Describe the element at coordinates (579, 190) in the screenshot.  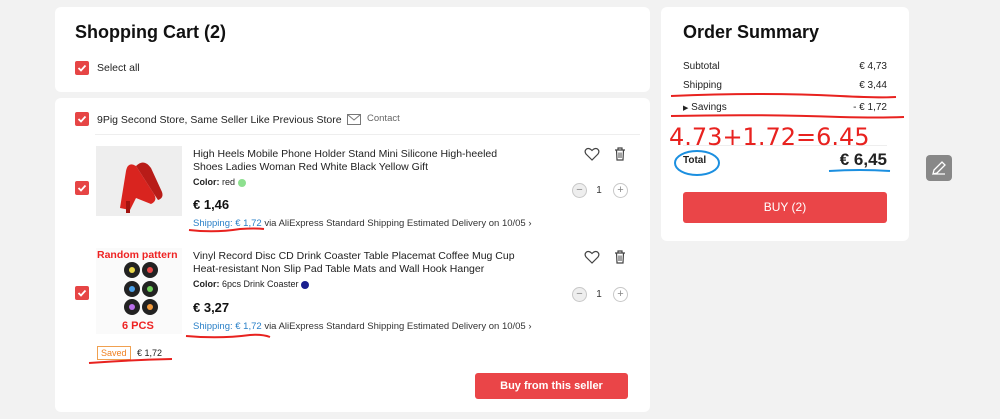
I see `item-1-decrease-button: −` at that location.